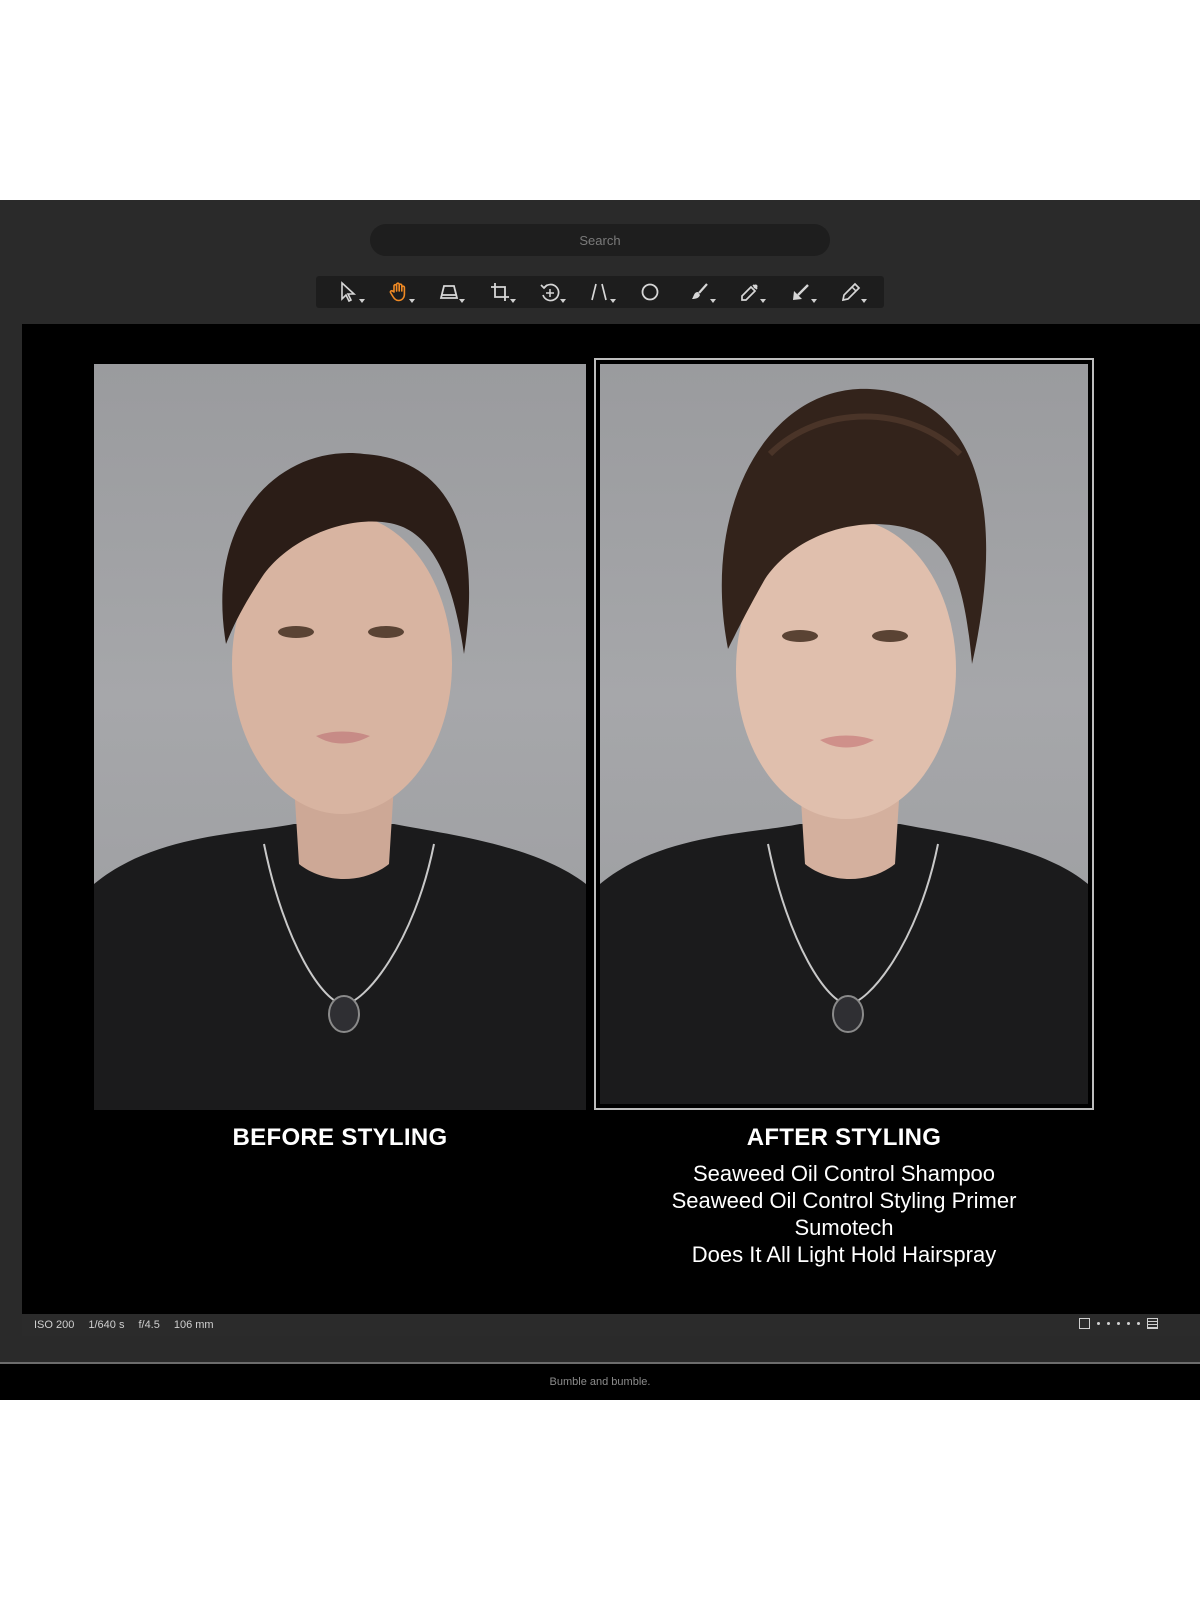 The width and height of the screenshot is (1200, 1600). I want to click on select-arrow-tool, so click(349, 292).